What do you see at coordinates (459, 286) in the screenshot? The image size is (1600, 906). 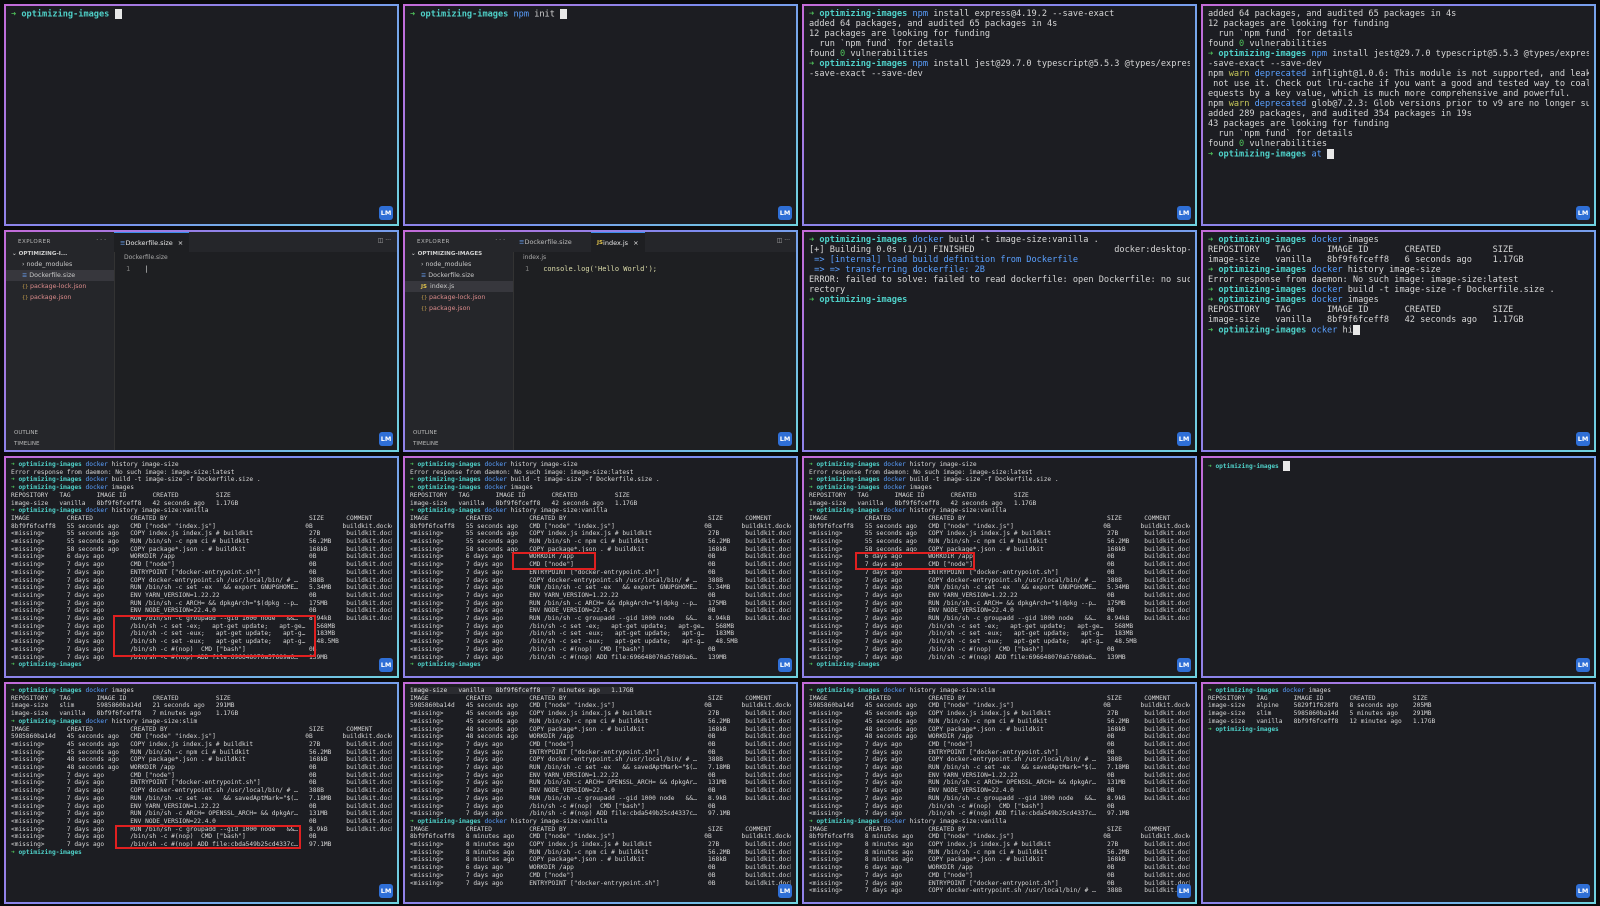 I see `file-tree-item: JS index.js` at bounding box center [459, 286].